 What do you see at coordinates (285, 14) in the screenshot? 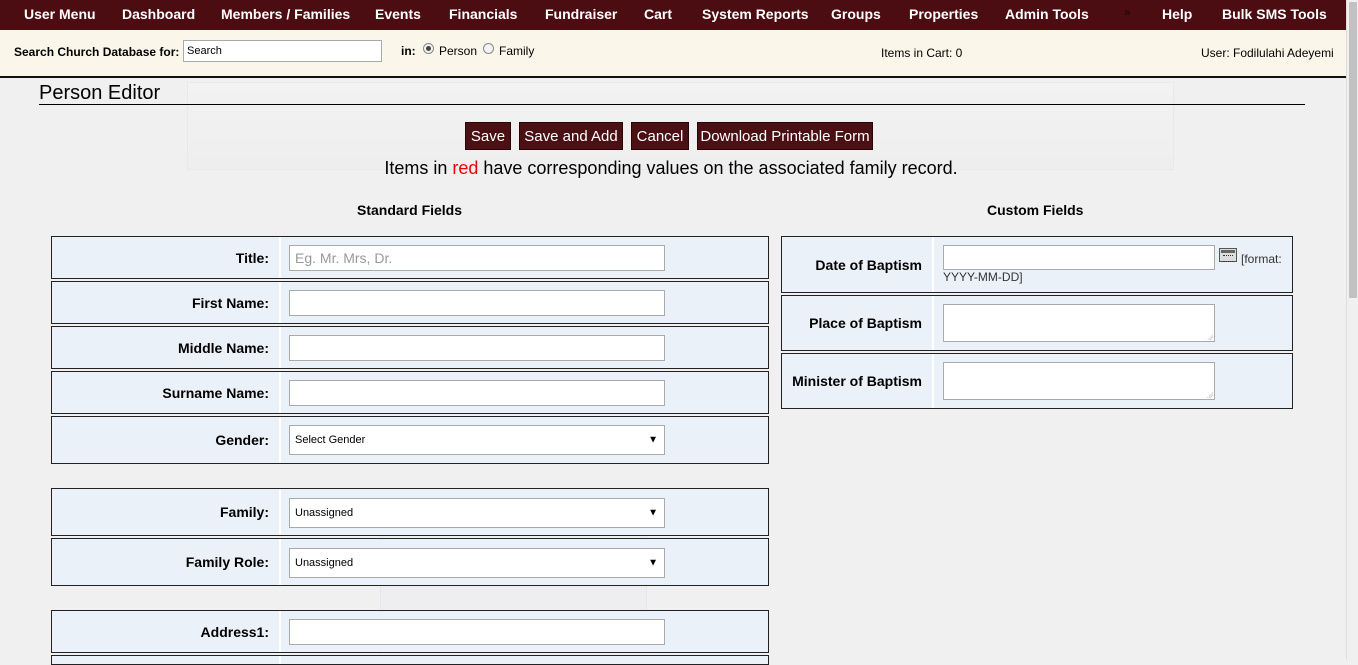
I see `nav-members-families: Members / Families` at bounding box center [285, 14].